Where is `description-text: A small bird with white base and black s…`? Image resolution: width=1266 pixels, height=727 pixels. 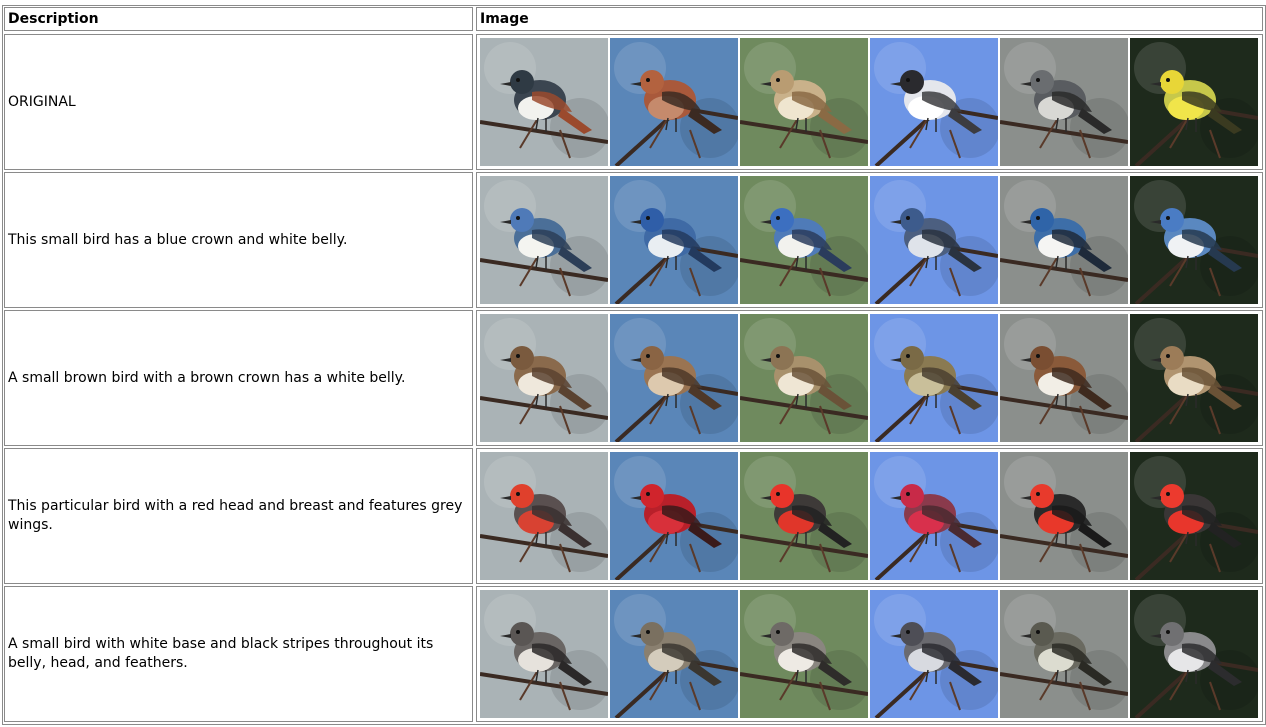 description-text: A small bird with white base and black s… is located at coordinates (221, 653).